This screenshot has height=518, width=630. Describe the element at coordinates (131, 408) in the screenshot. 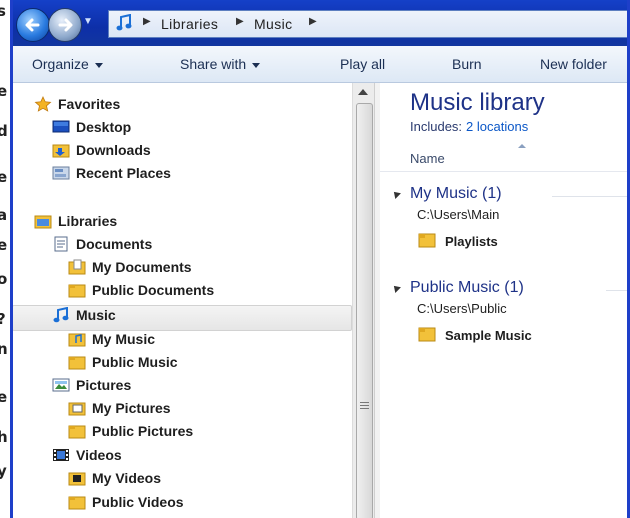

I see `nav-label: My Pictures` at that location.